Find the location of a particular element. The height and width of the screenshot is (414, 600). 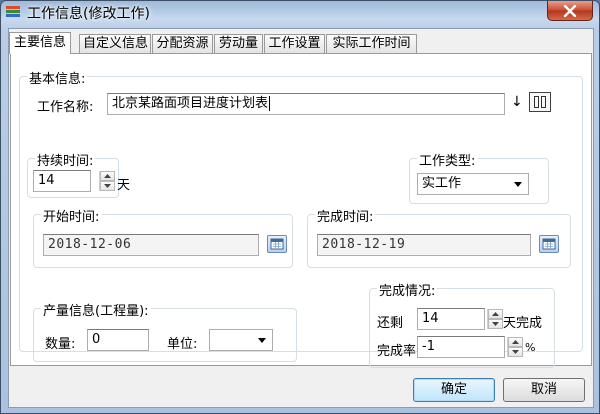

completion-legend: 完成情况: is located at coordinates (407, 289).